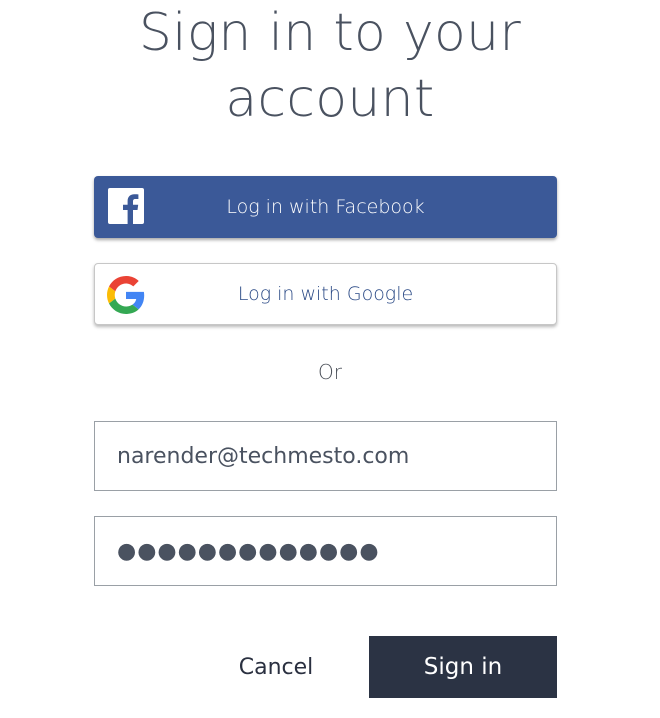  What do you see at coordinates (463, 667) in the screenshot?
I see `sign-in-button: Sign in` at bounding box center [463, 667].